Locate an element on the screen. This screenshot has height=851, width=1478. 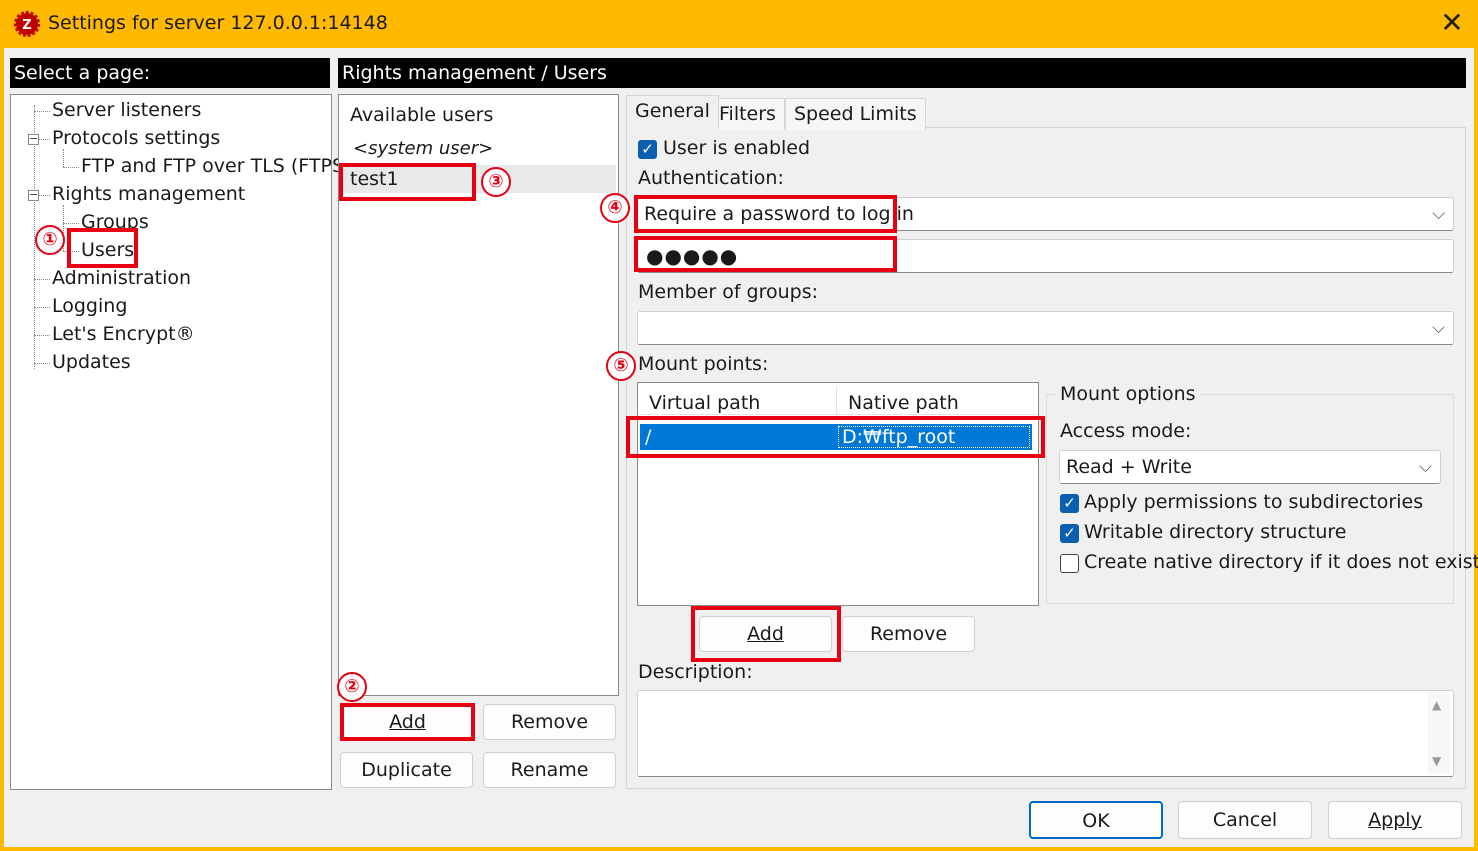
access-mode-dropdown: Read + Write ⌵ is located at coordinates (1250, 467).